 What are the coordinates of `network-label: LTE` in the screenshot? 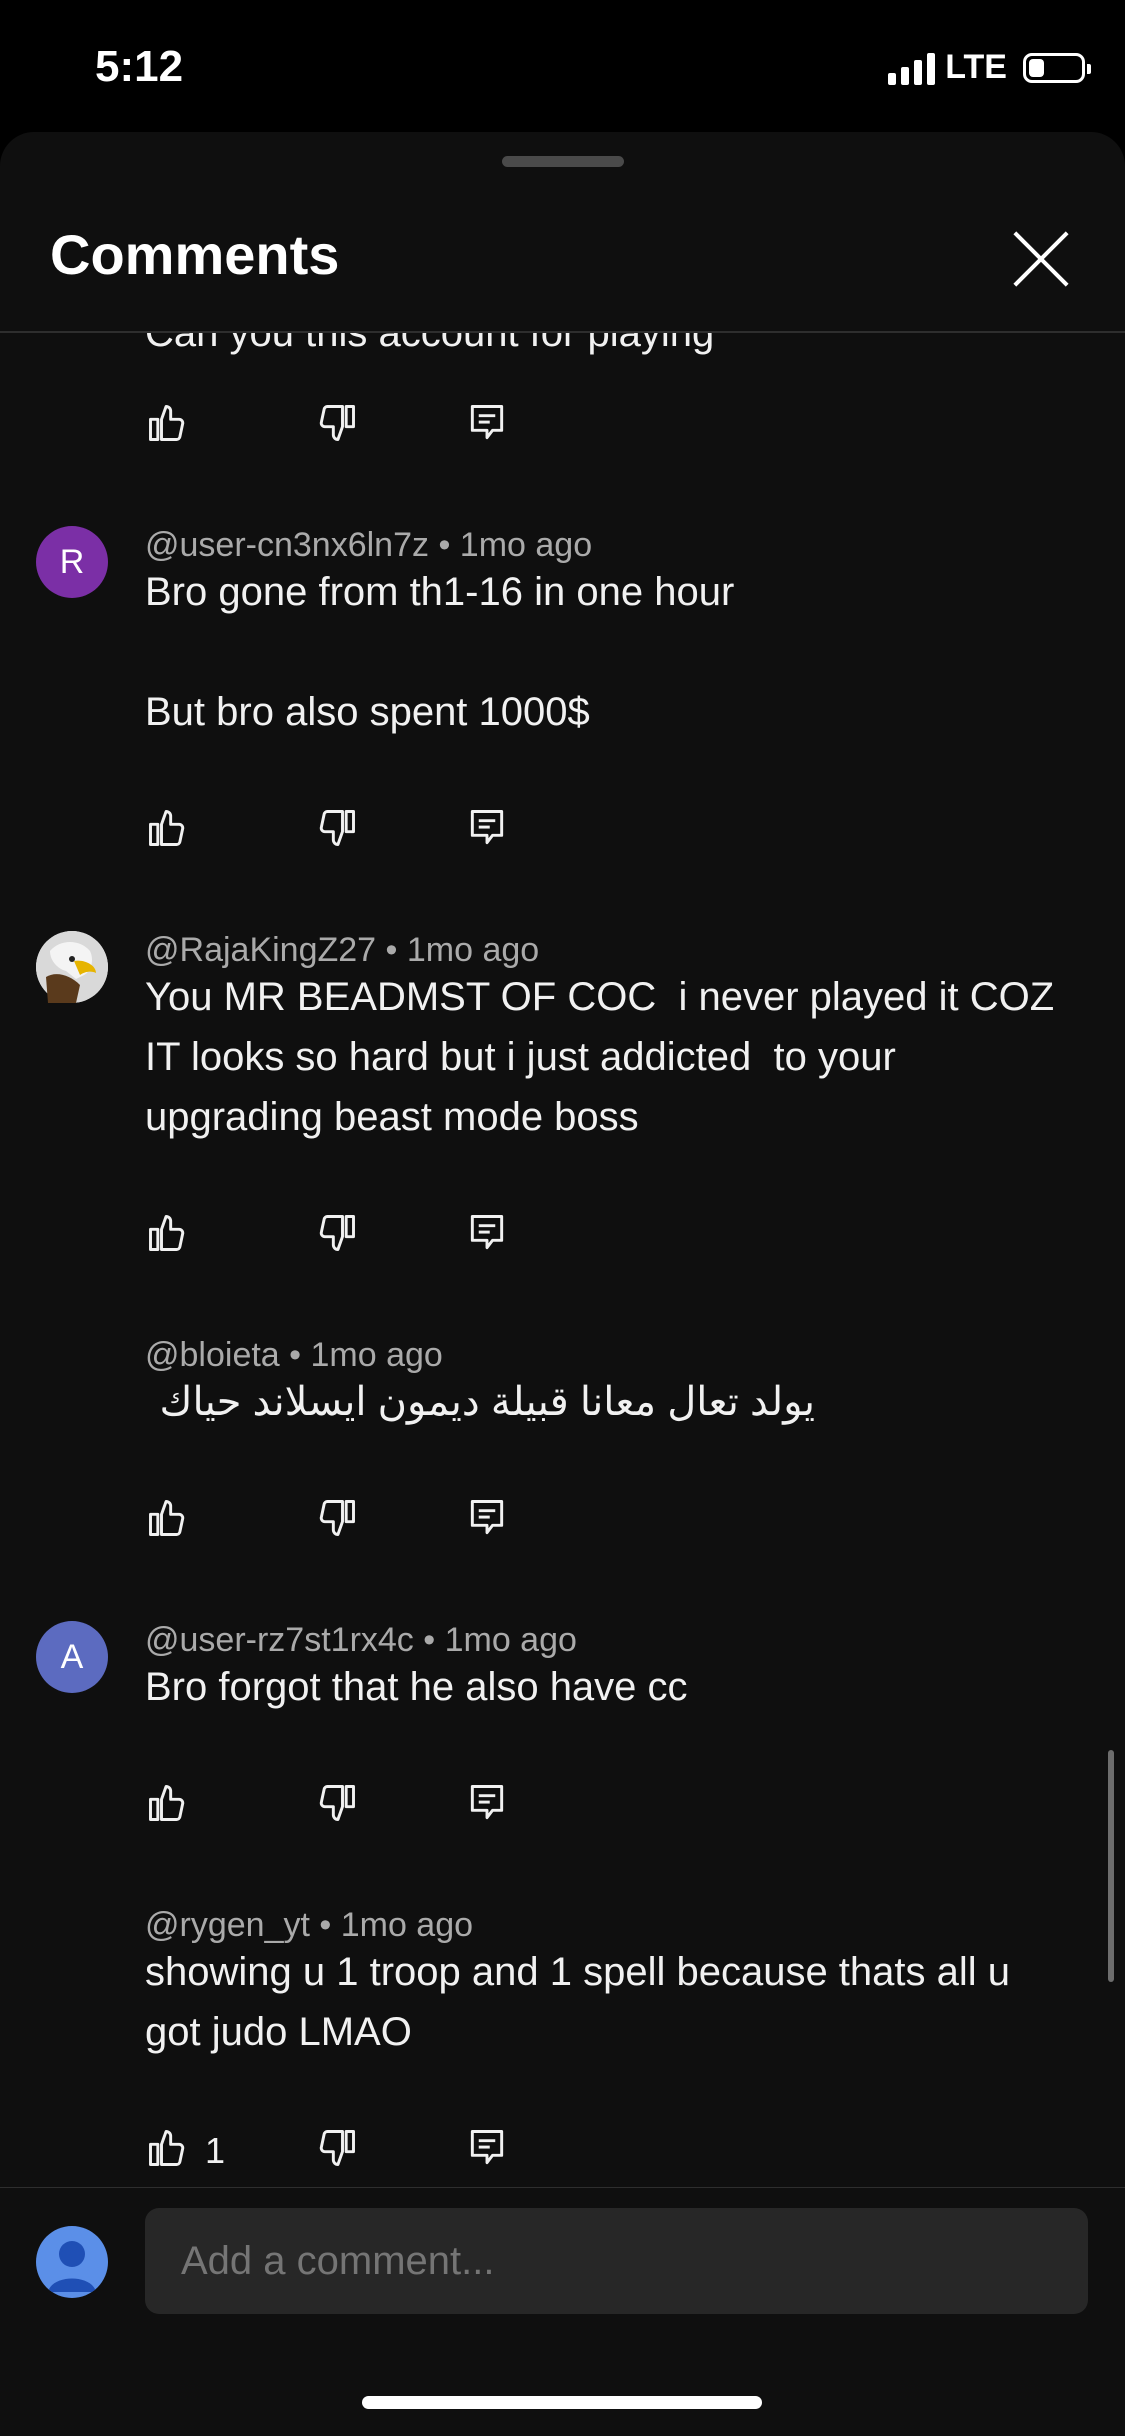 It's located at (976, 67).